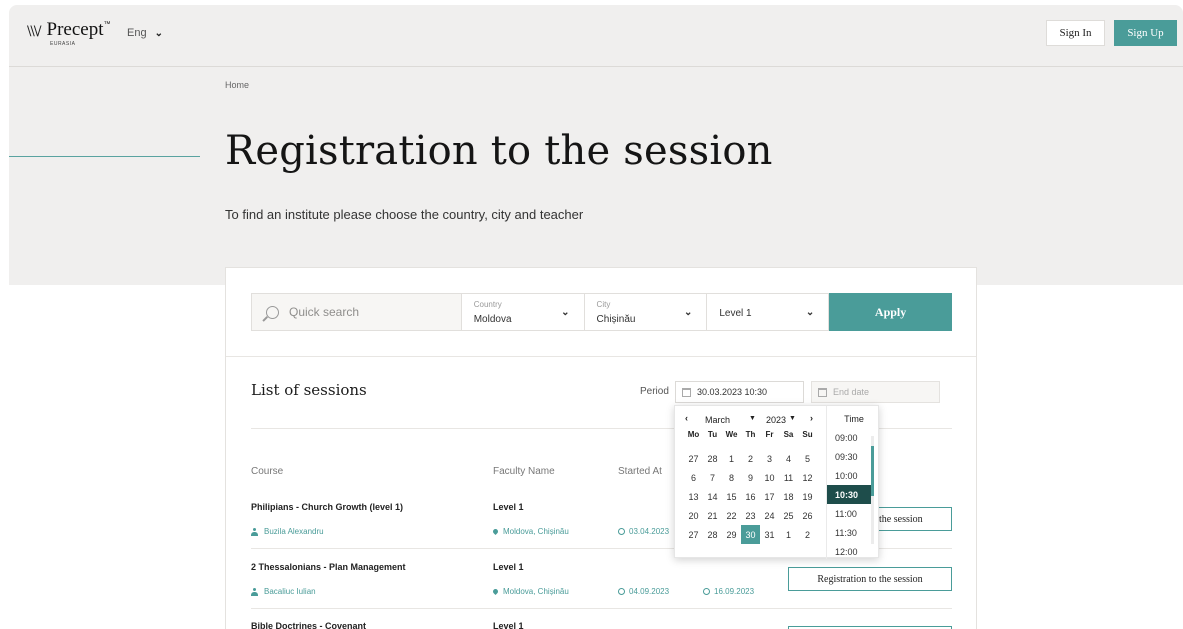 The width and height of the screenshot is (1183, 629). Describe the element at coordinates (290, 591) in the screenshot. I see `teacher-name: Bacaliuc Iulian` at that location.